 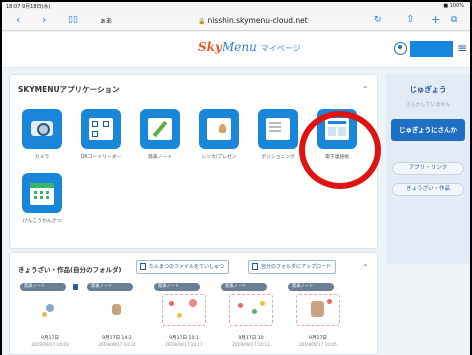 I want to click on note-pen-icon, so click(x=160, y=129).